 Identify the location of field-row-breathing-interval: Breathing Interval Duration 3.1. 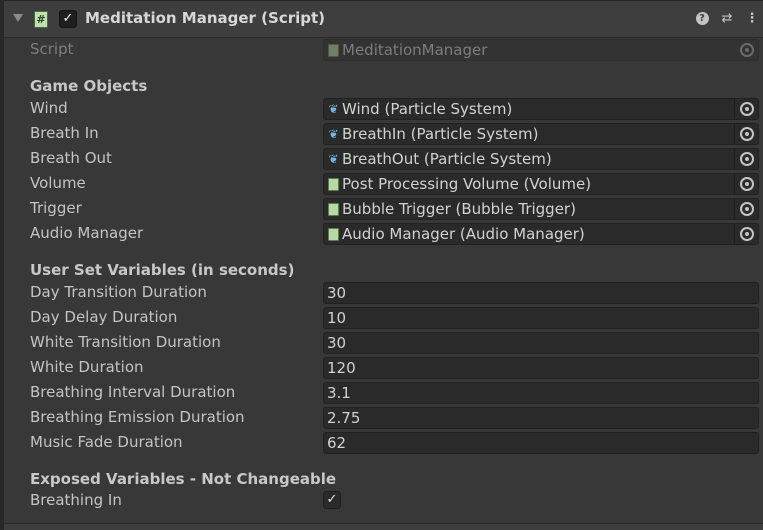
(394, 393).